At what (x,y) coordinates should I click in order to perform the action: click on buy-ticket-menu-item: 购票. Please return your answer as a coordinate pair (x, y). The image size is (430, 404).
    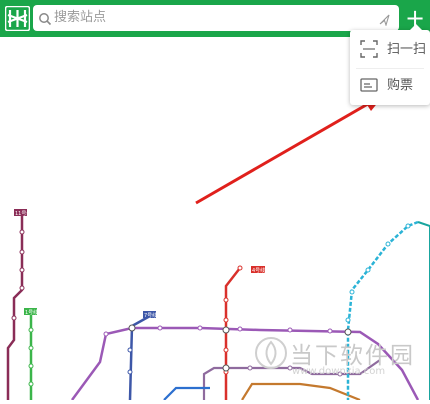
    Looking at the image, I should click on (390, 86).